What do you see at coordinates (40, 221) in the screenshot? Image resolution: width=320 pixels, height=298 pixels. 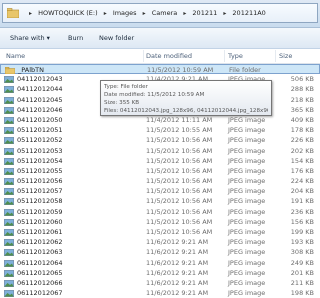 I see `file-name: 05112012060` at bounding box center [40, 221].